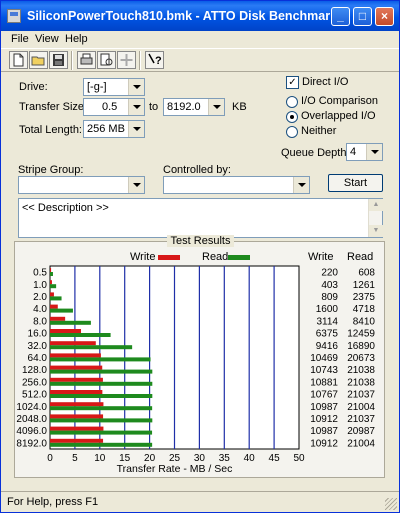  I want to click on description-textarea: << Description >> ▲ ▼, so click(200, 218).